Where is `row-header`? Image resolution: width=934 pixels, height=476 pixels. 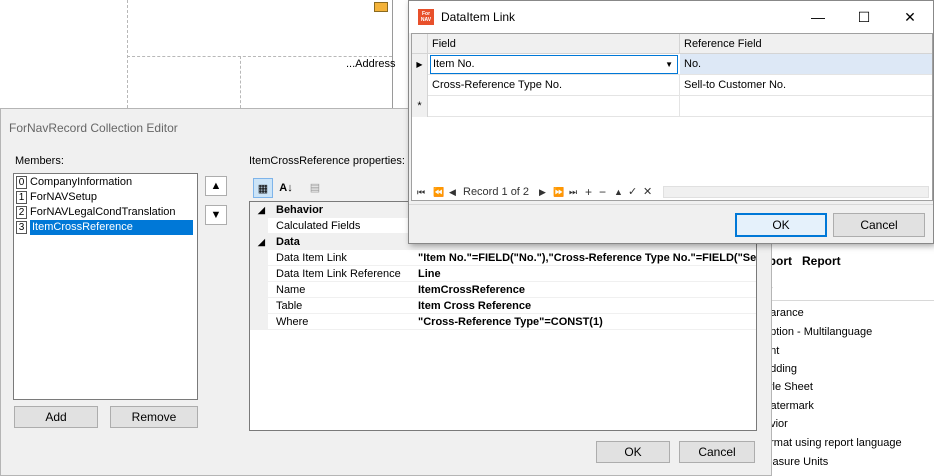
row-header is located at coordinates (420, 85).